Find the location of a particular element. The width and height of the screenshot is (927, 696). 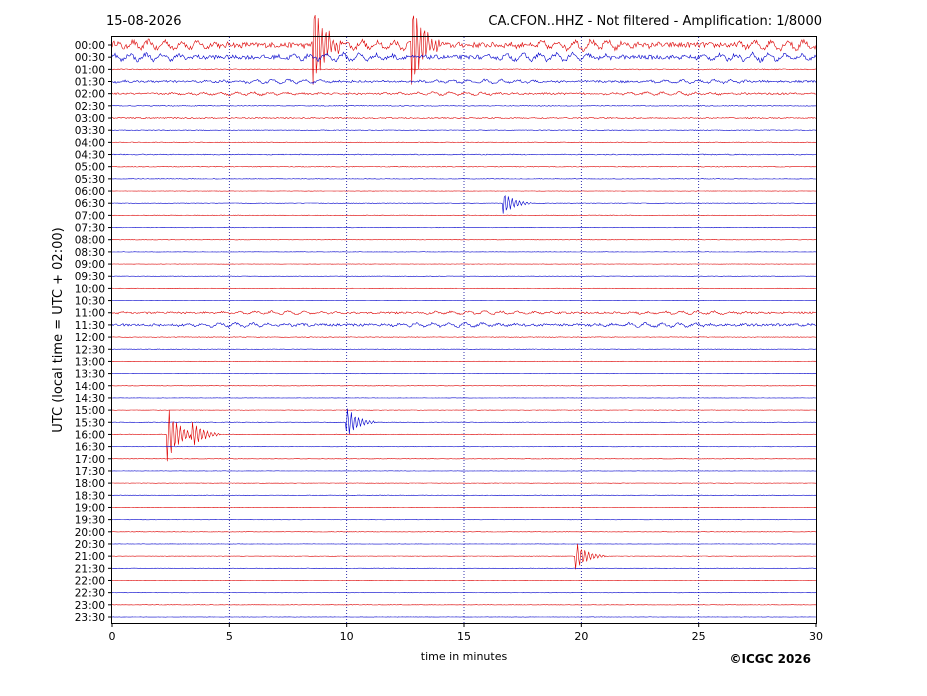

y-axis-label: UTC (local time = UTC + 02:00) is located at coordinates (58, 329).